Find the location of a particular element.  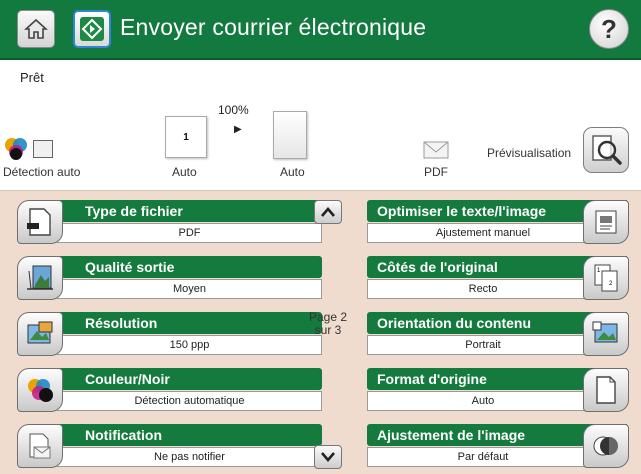

scroll-up-button is located at coordinates (328, 212).